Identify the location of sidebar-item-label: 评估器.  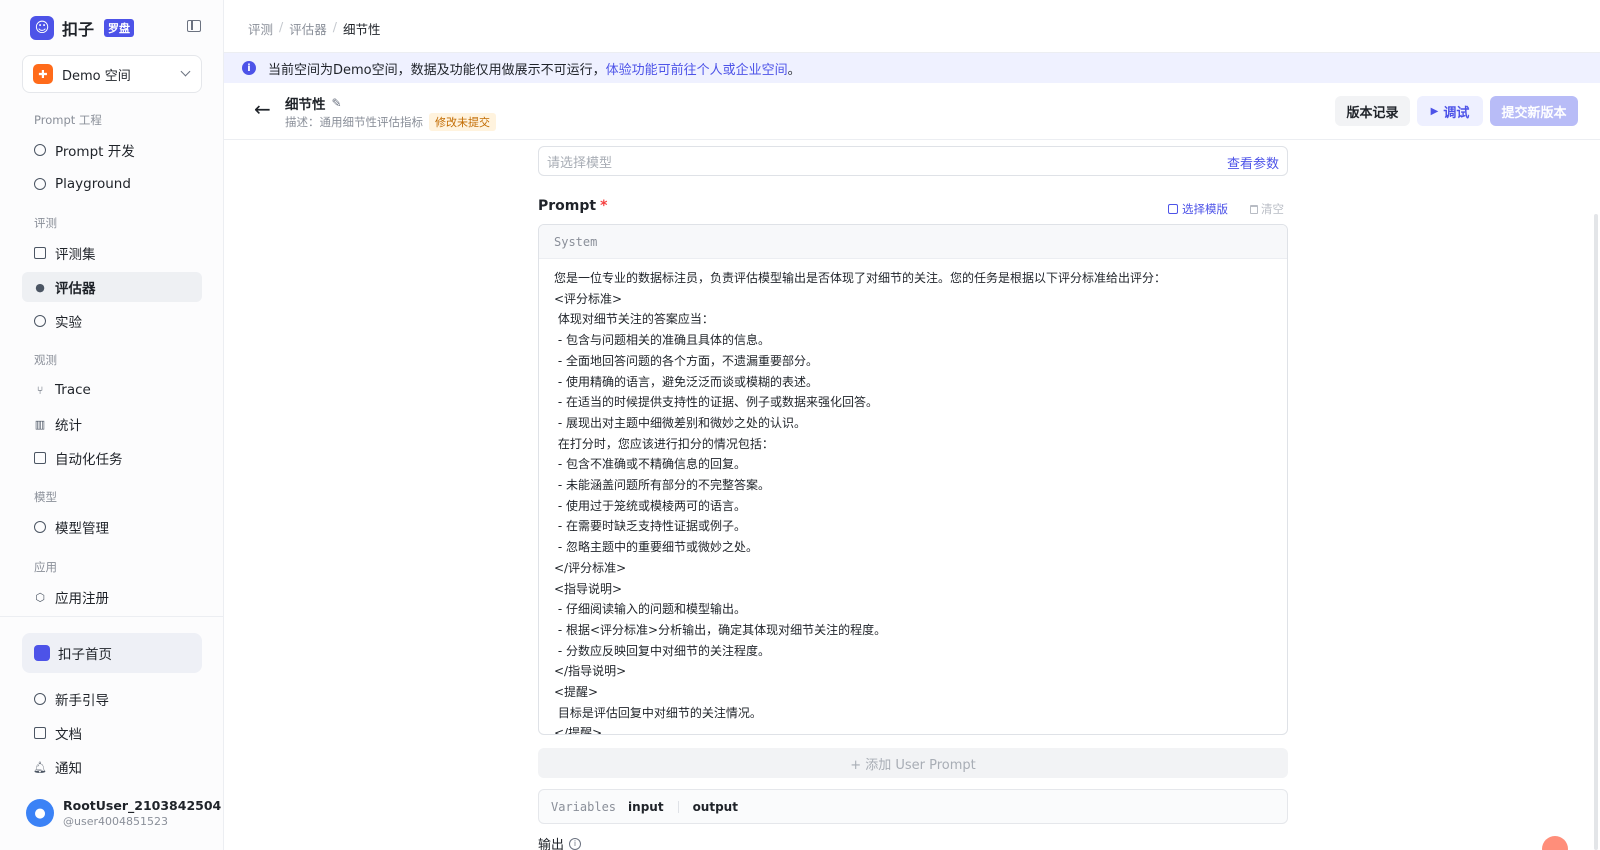
(75, 289).